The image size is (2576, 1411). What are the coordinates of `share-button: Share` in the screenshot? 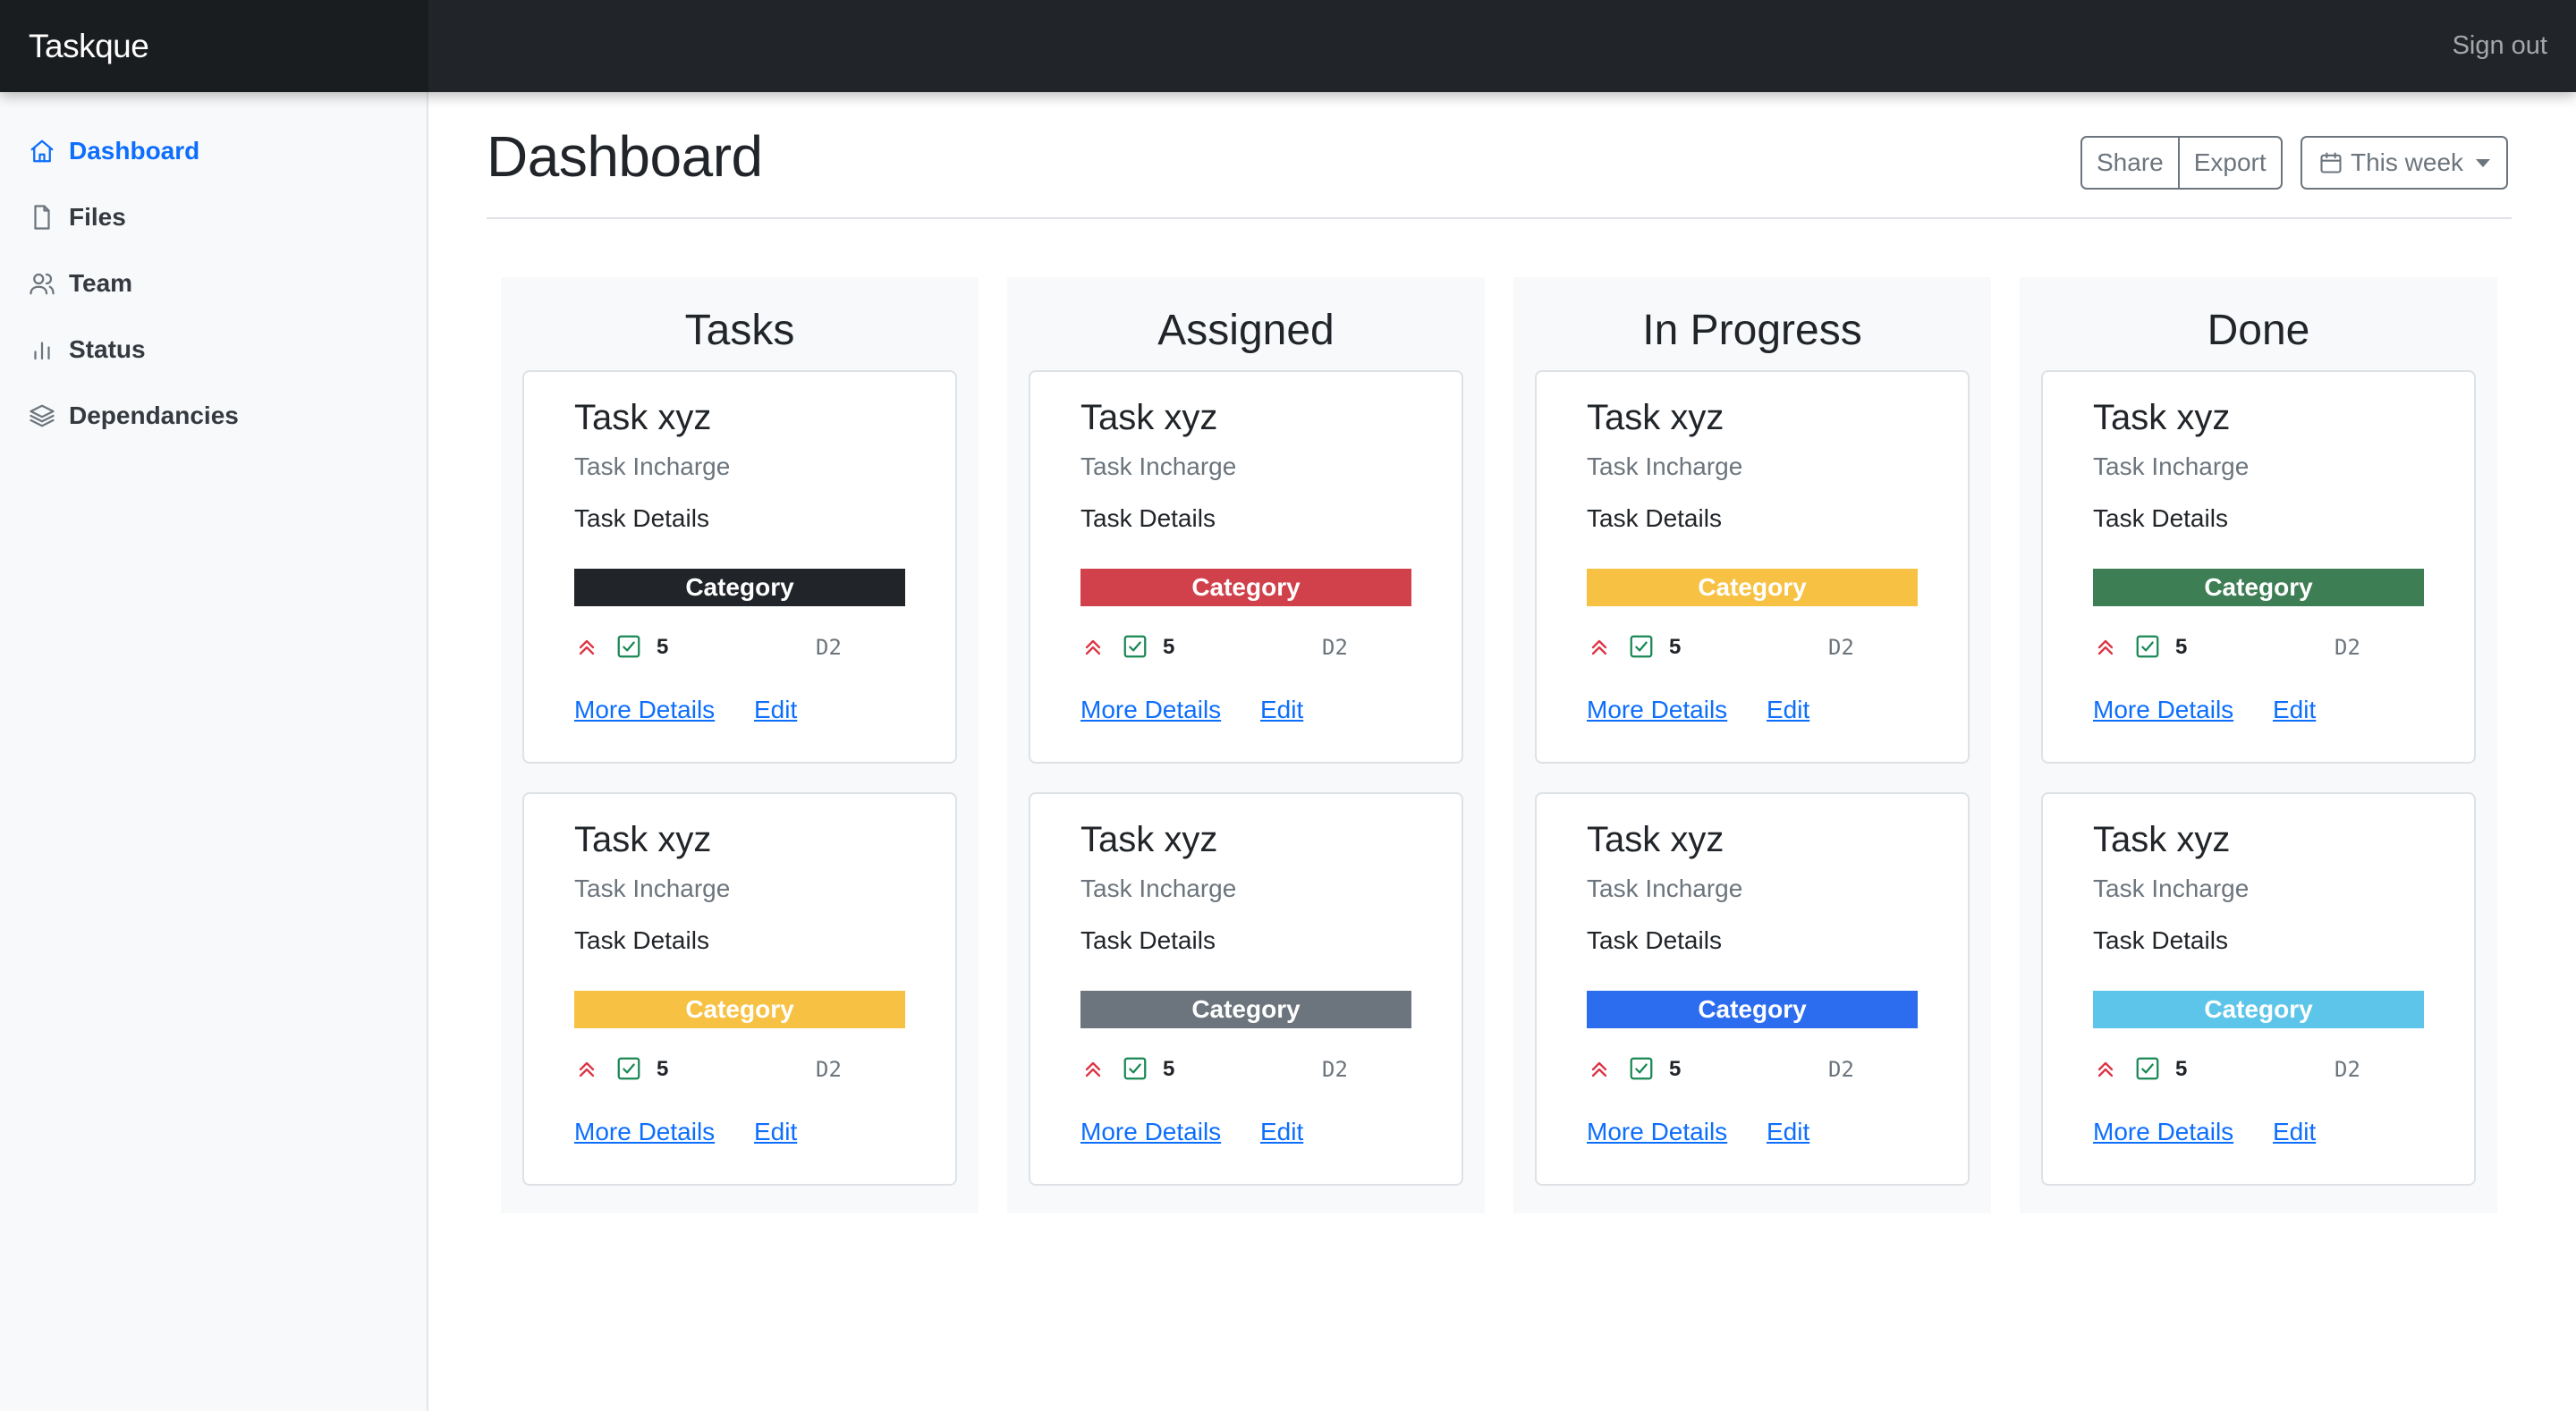 It's located at (2130, 163).